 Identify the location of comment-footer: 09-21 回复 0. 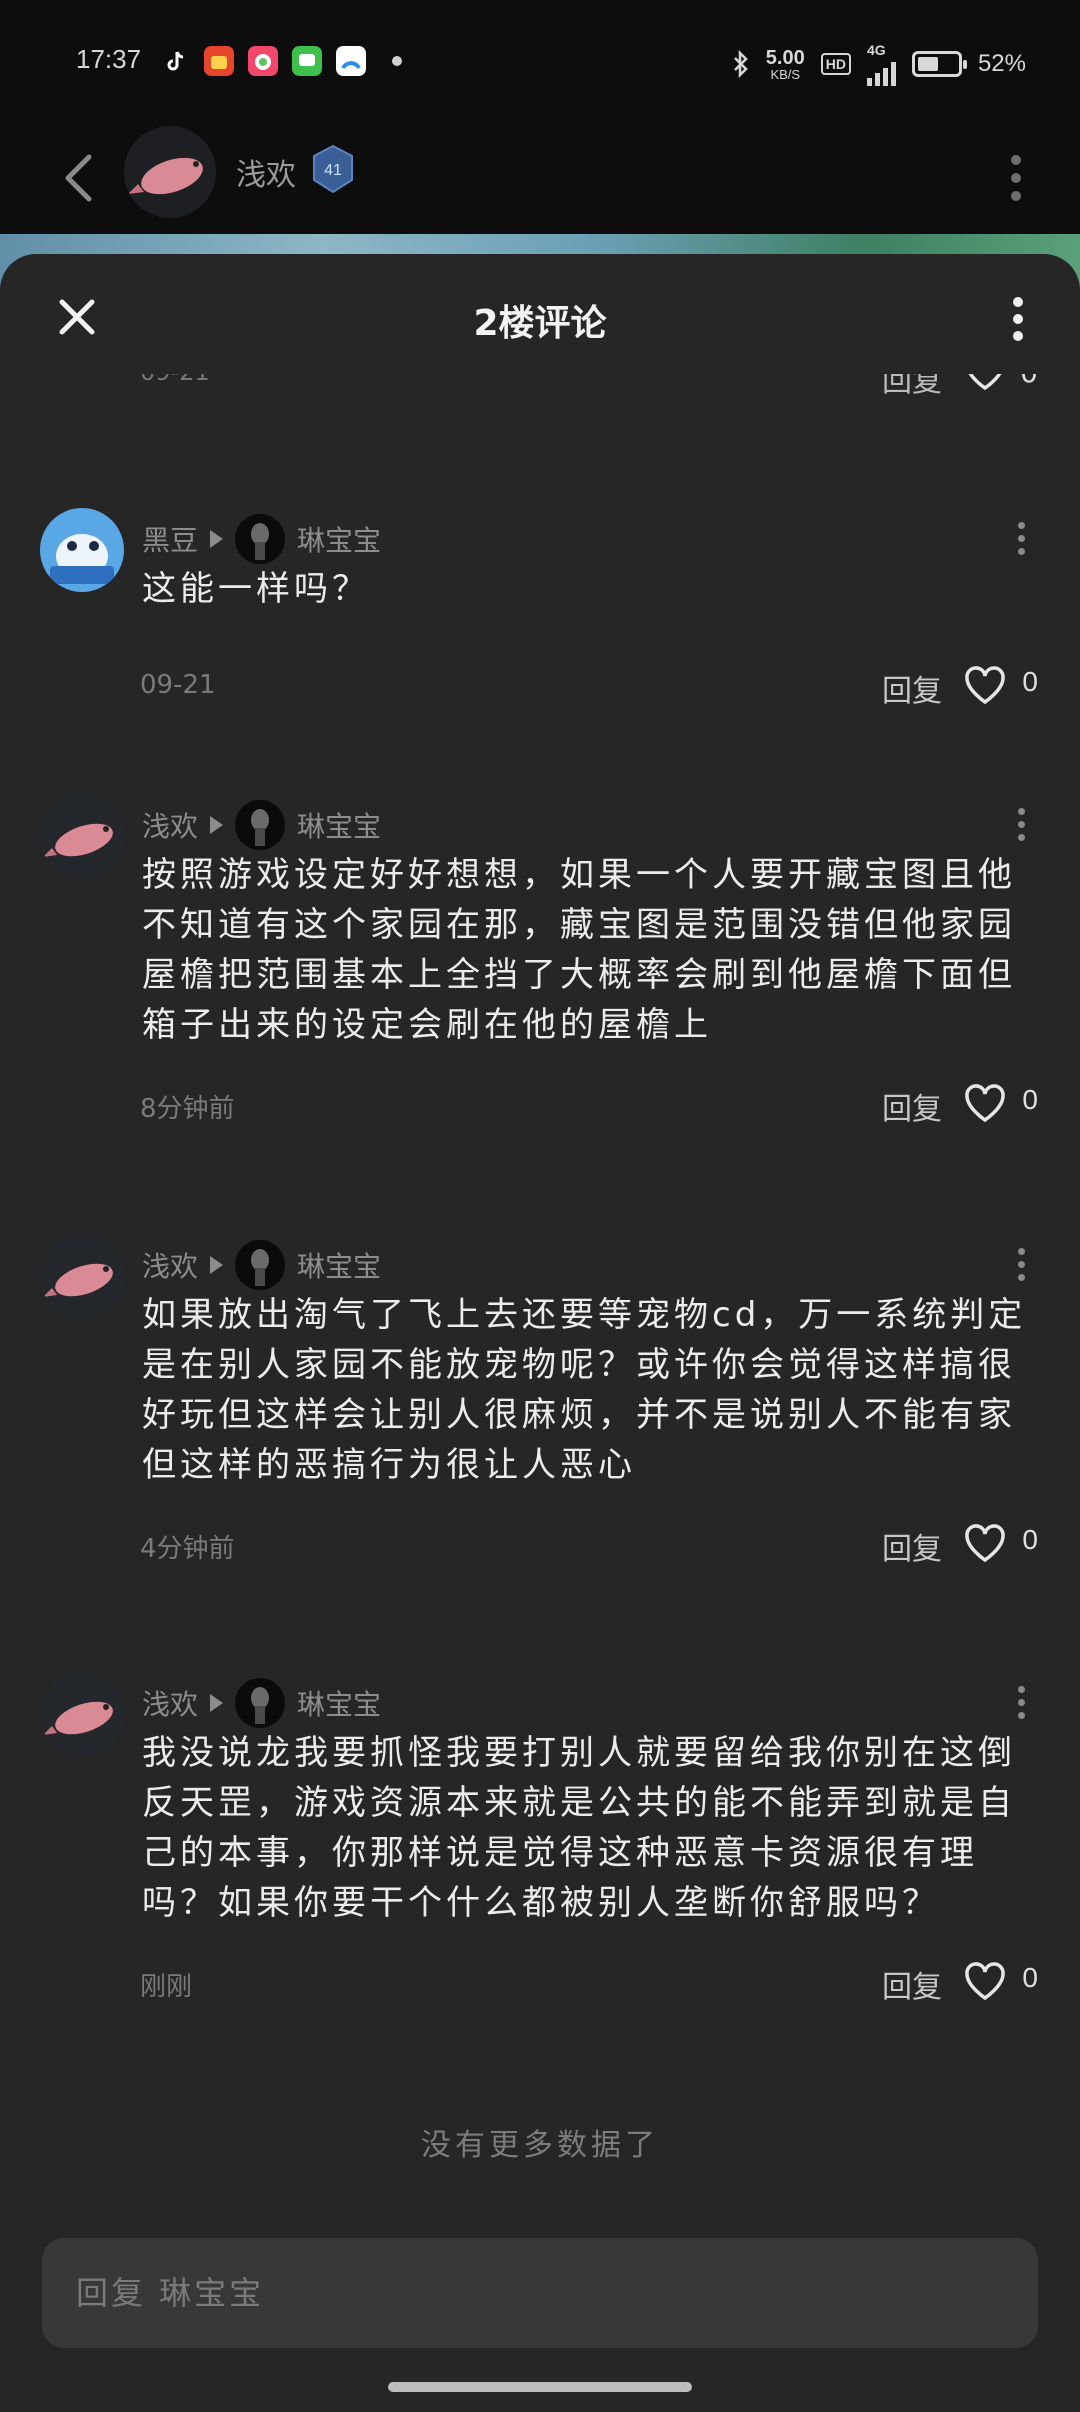
(540, 687).